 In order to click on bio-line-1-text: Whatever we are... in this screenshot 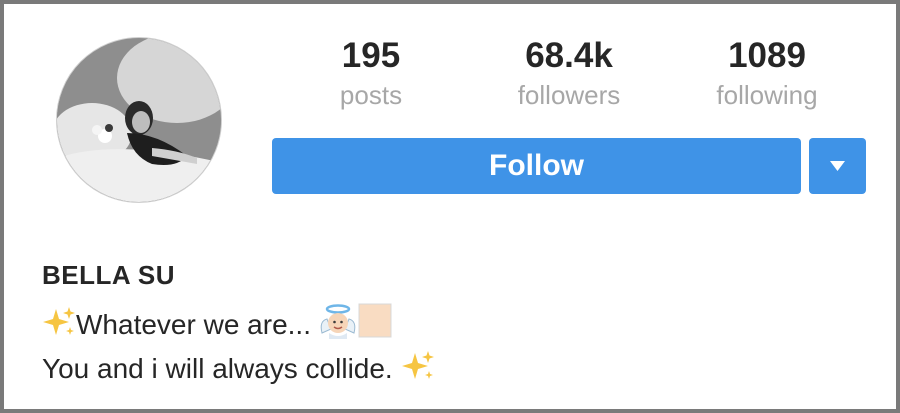, I will do `click(197, 324)`.